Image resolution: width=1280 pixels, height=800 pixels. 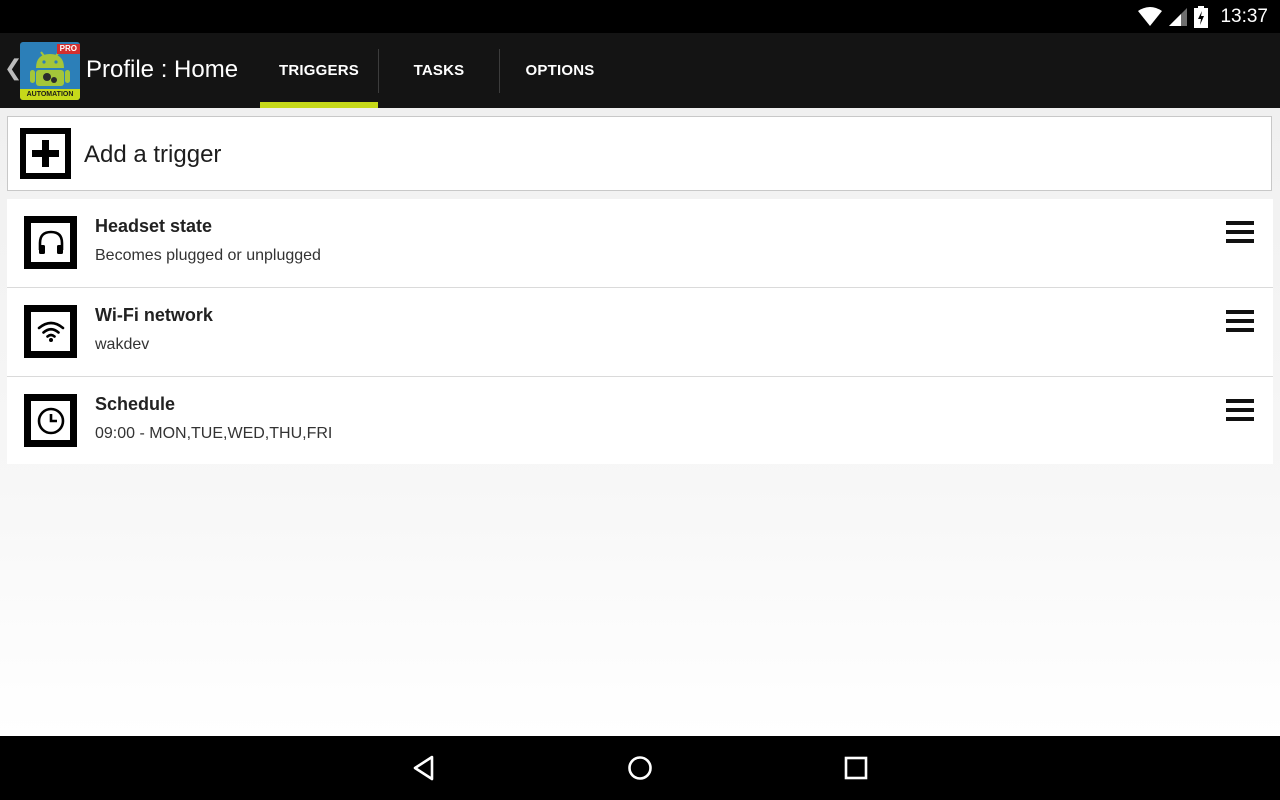 I want to click on cell-signal-icon, so click(x=1178, y=16).